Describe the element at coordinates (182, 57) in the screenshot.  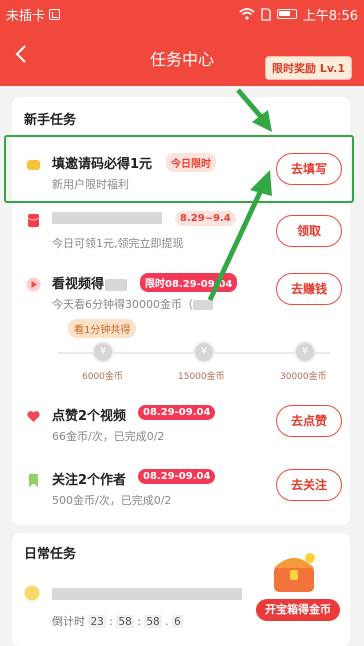
I see `nav-bar: 任务中心 限时奖励 Lv.1` at that location.